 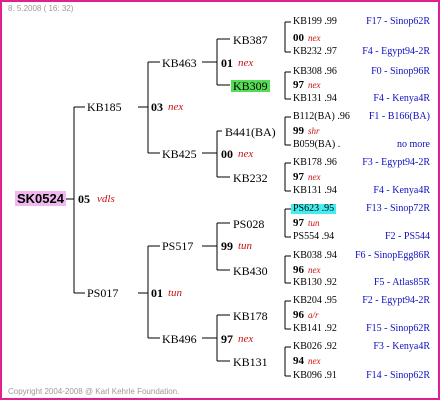 I want to click on gen4-lineage: F3 - Kenya4R, so click(x=401, y=346).